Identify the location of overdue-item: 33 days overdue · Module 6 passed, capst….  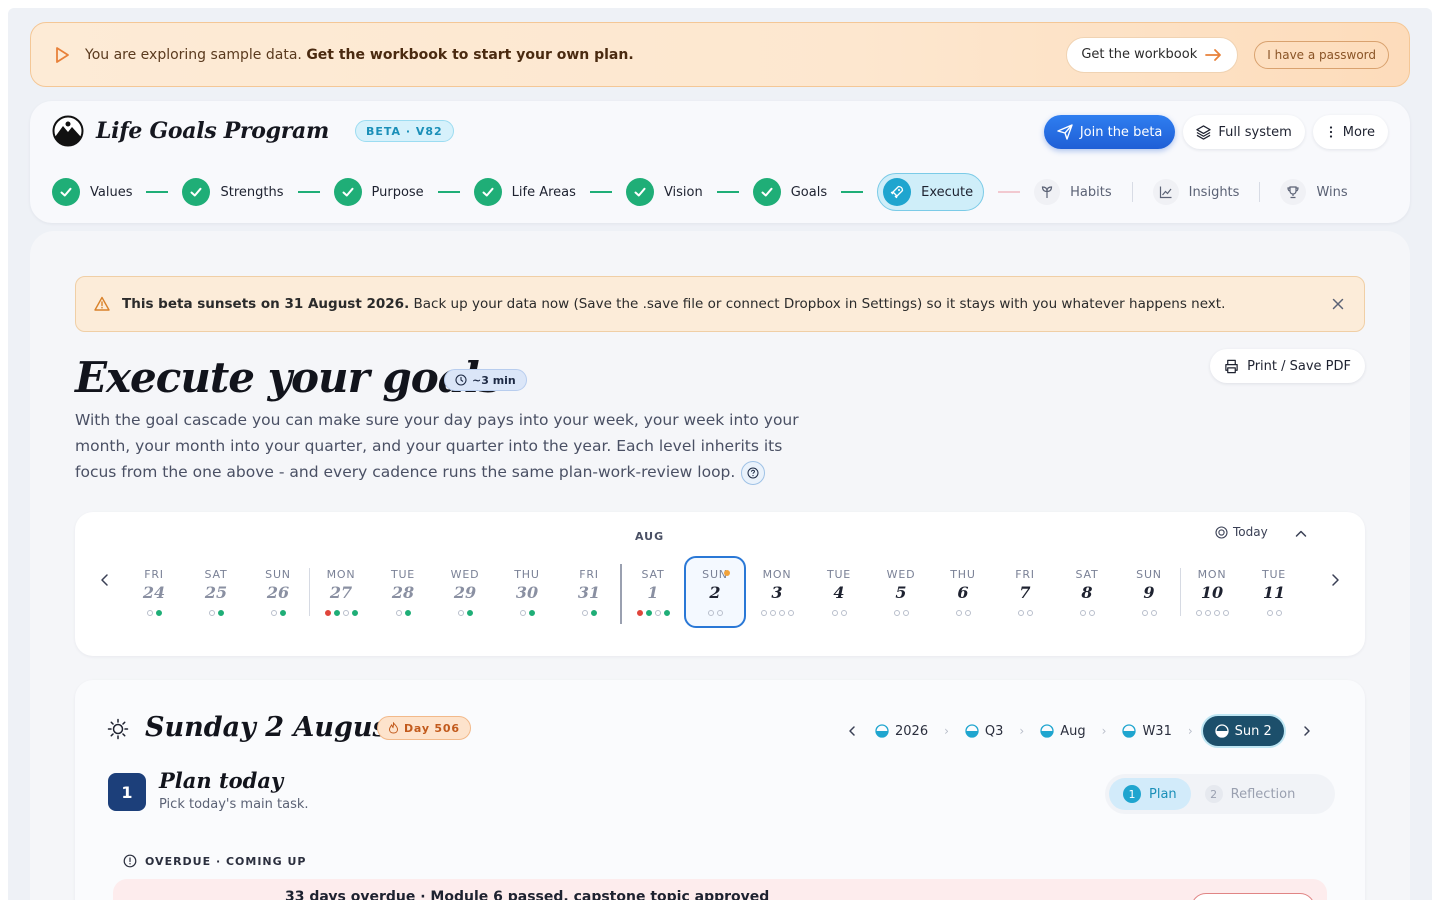
(720, 889).